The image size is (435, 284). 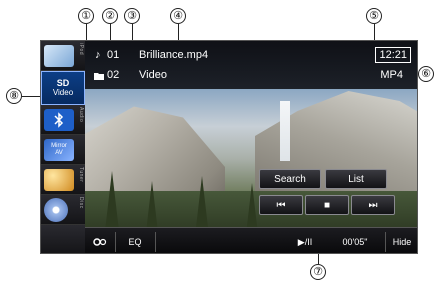 What do you see at coordinates (14, 96) in the screenshot?
I see `callout-8: ⑧` at bounding box center [14, 96].